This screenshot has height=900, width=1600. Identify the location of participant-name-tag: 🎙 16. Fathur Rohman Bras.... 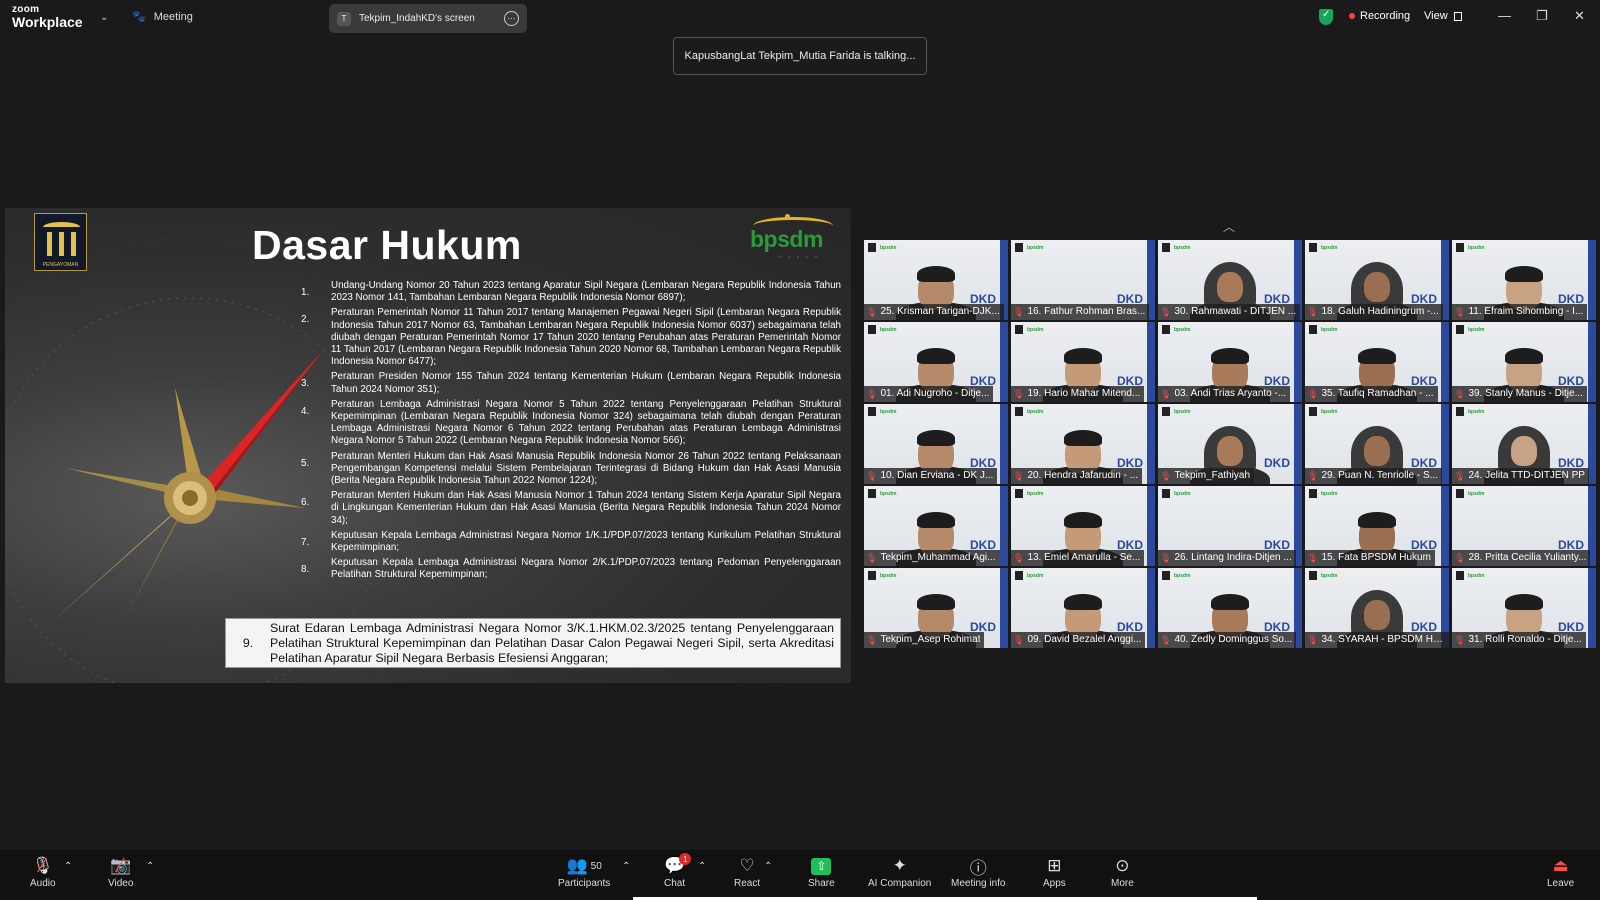
(1080, 312).